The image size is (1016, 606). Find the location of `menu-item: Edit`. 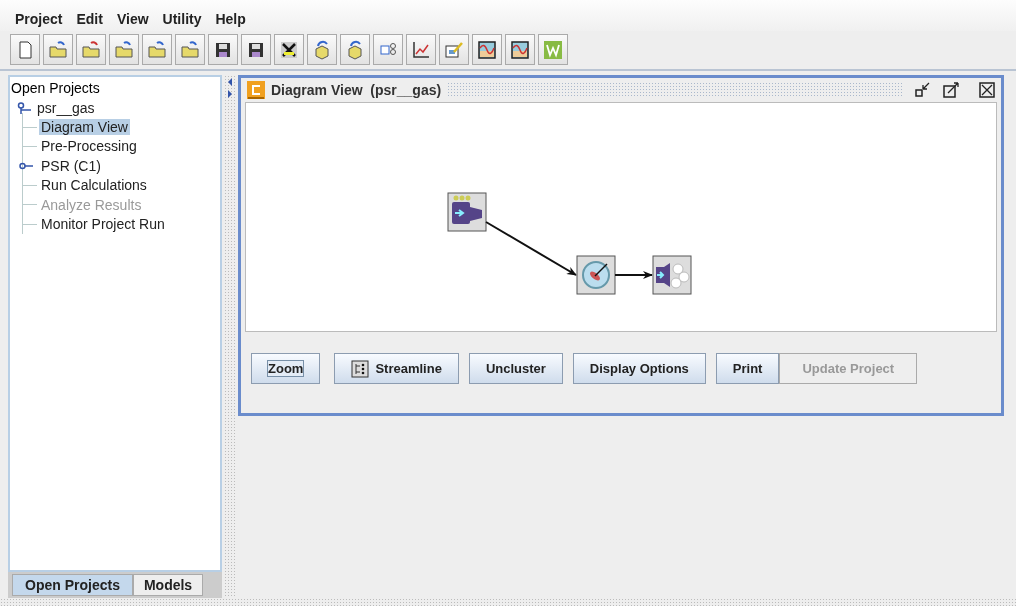

menu-item: Edit is located at coordinates (89, 19).